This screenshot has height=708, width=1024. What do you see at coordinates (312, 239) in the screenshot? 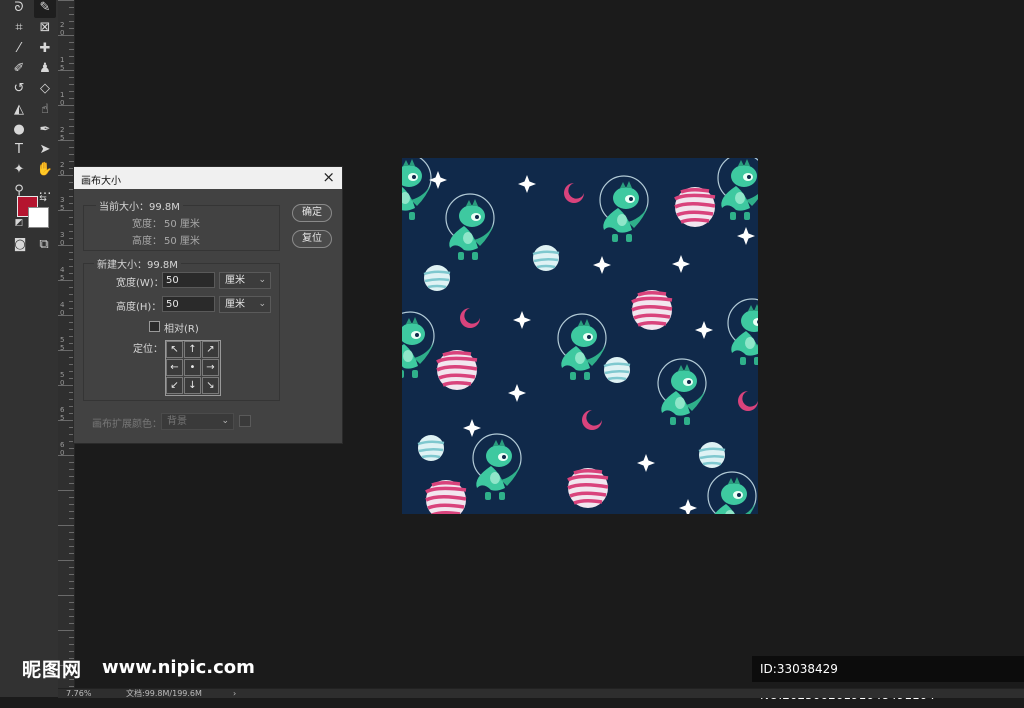
I see `reset-button: 复位` at bounding box center [312, 239].